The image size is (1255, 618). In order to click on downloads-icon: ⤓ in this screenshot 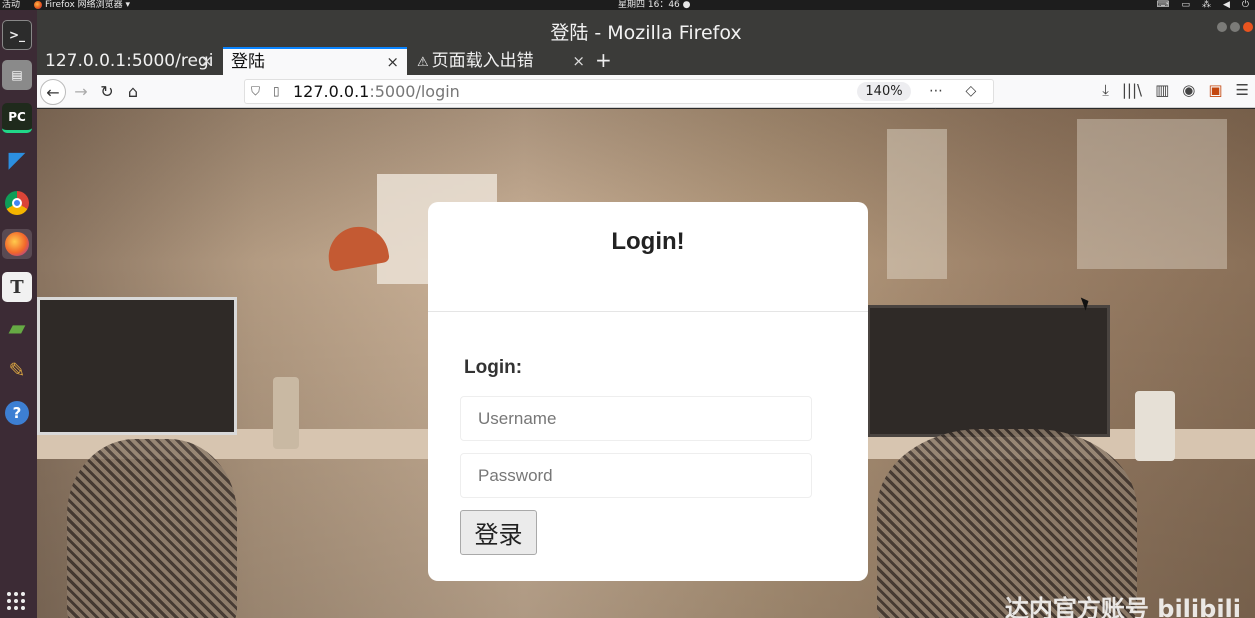, I will do `click(1105, 90)`.